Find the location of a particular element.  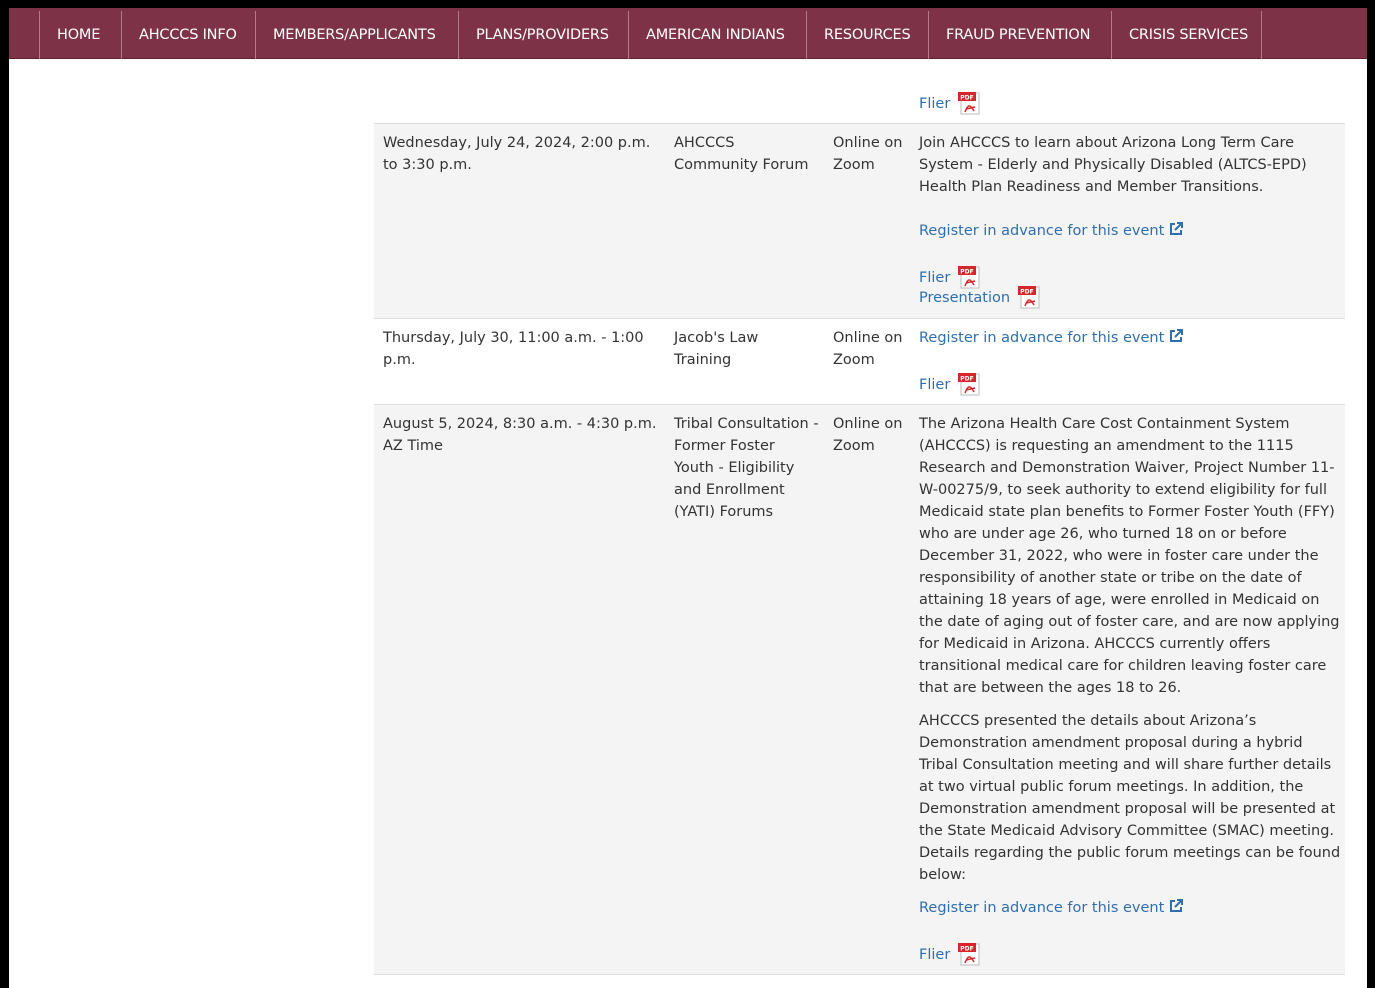

nav-plans-providers: PLANS/PROVIDERS is located at coordinates (543, 35).